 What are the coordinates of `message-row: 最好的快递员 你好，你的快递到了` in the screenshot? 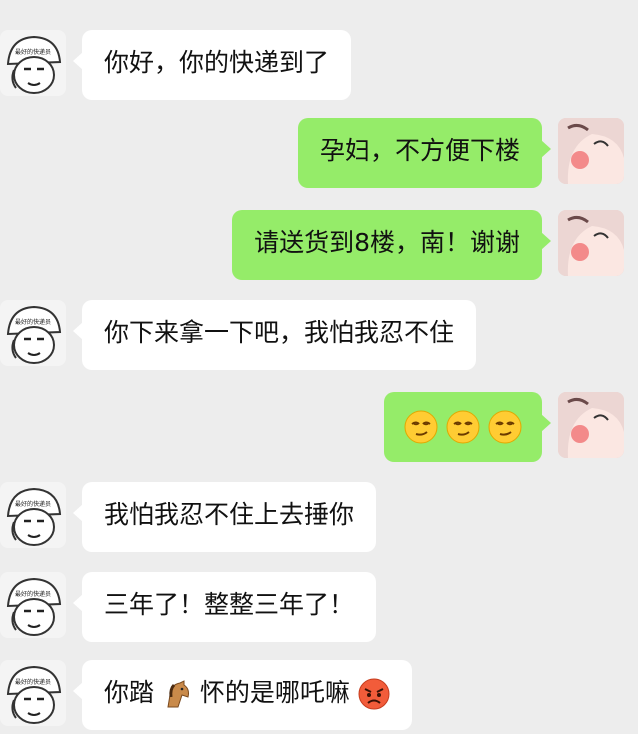 It's located at (319, 65).